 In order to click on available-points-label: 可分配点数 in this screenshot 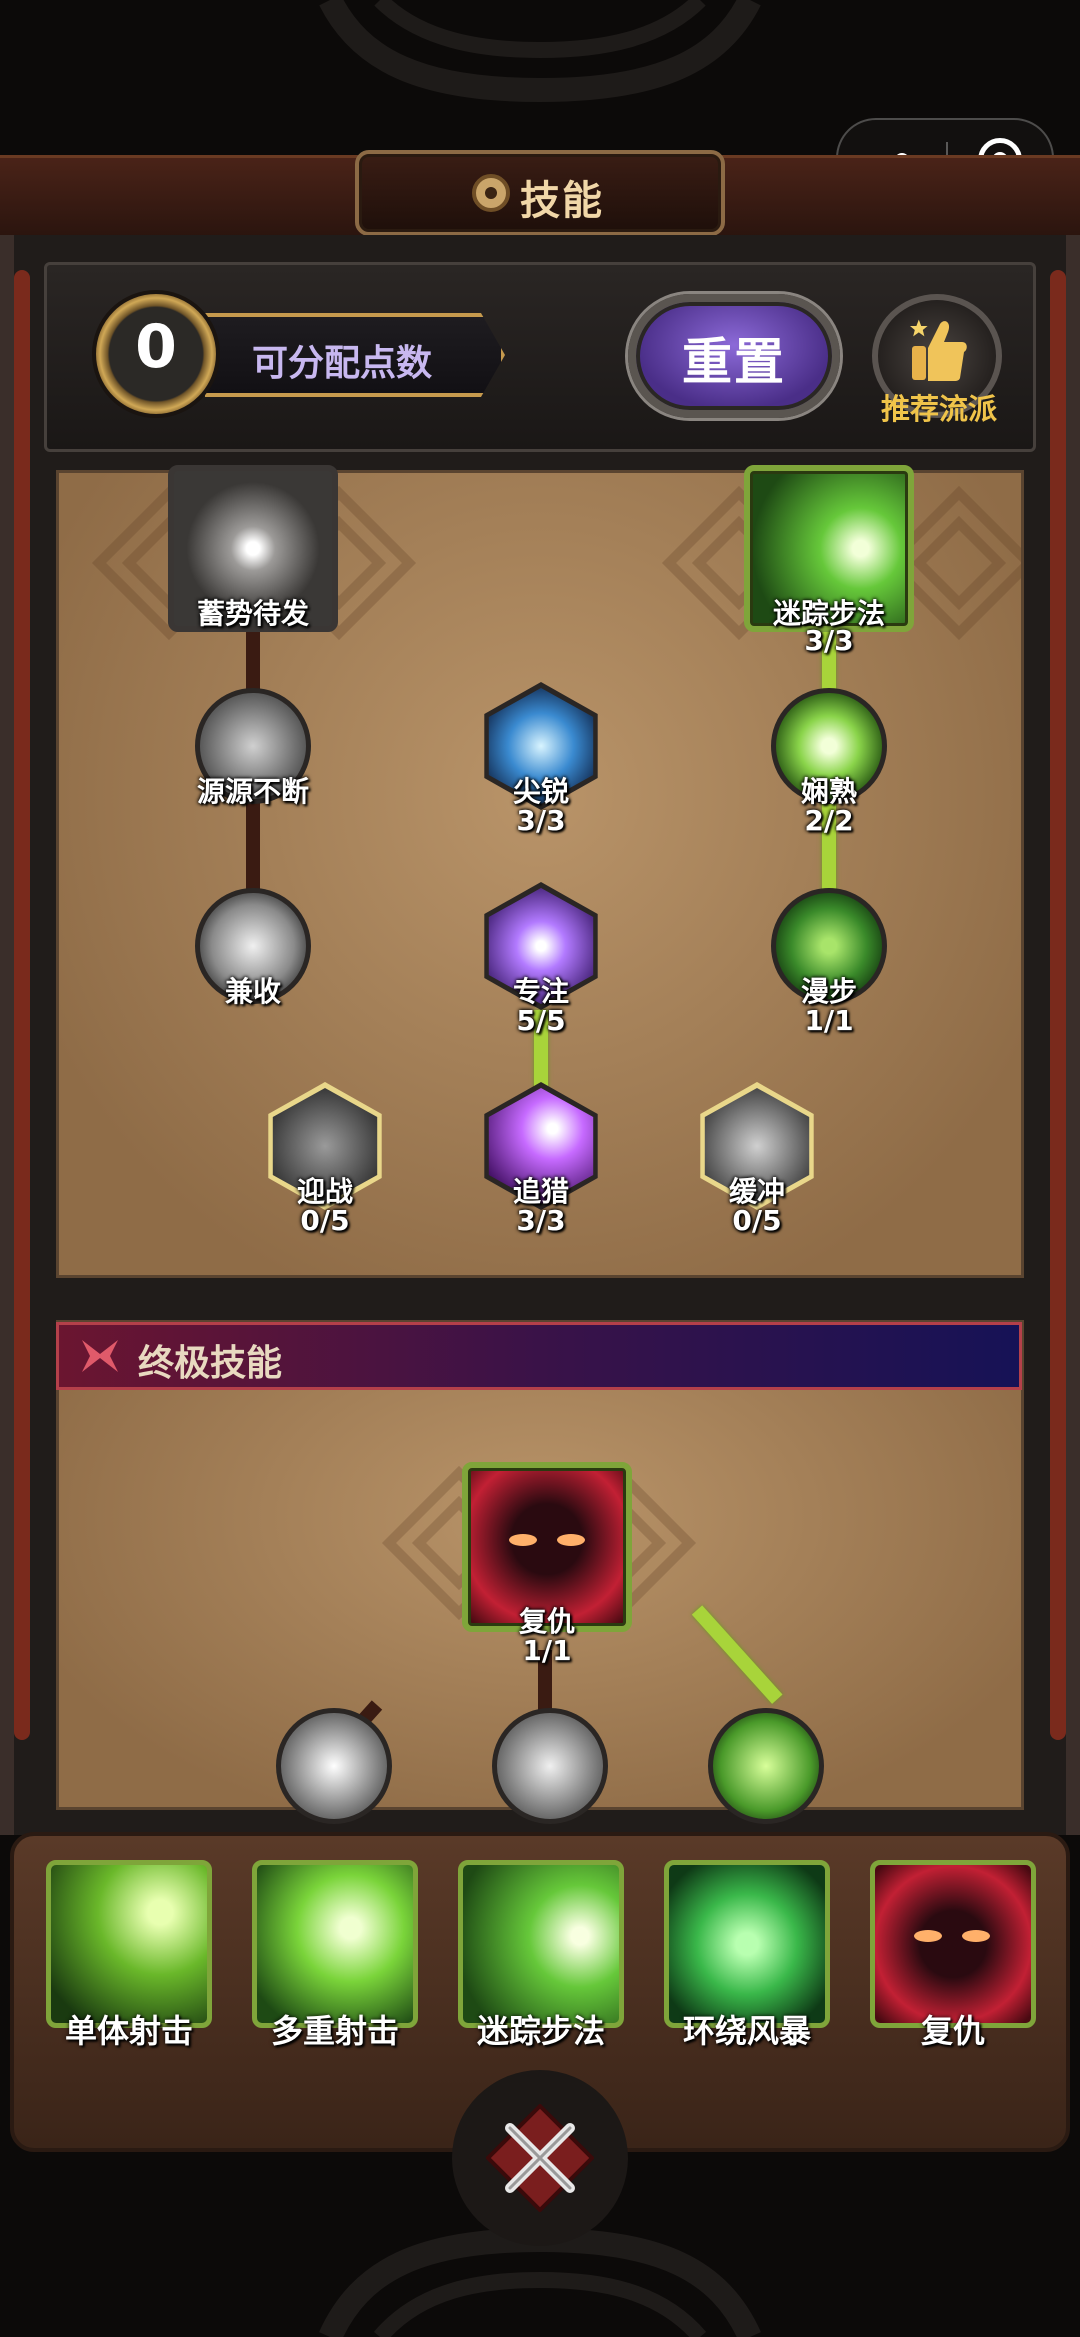, I will do `click(342, 363)`.